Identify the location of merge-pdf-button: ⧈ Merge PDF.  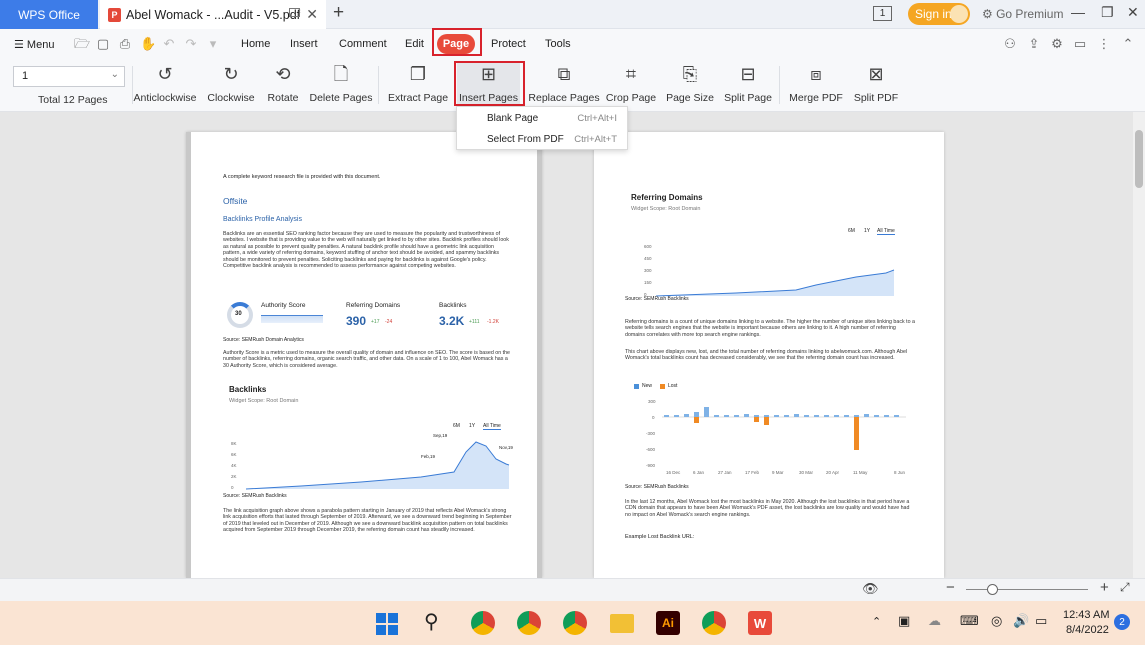
(816, 85).